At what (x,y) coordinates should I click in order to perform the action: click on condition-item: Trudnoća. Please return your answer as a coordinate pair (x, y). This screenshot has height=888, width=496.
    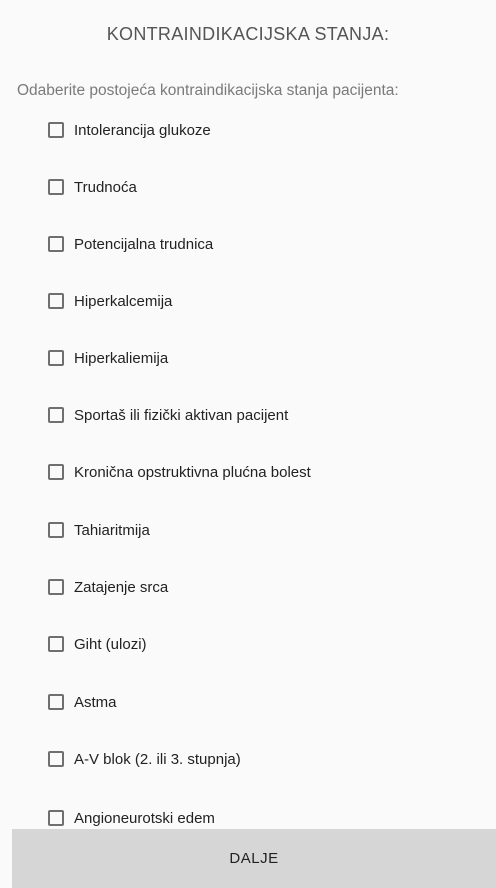
    Looking at the image, I should click on (92, 187).